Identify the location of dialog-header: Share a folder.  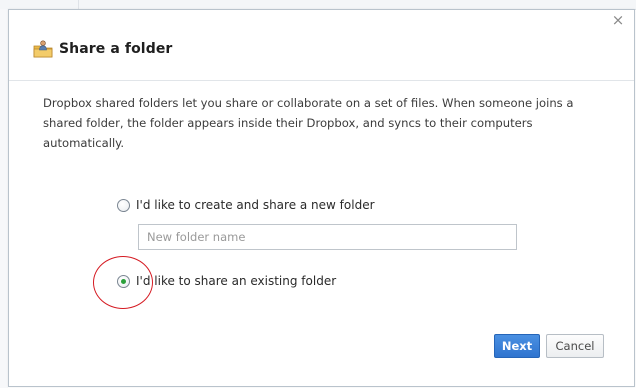
(102, 49).